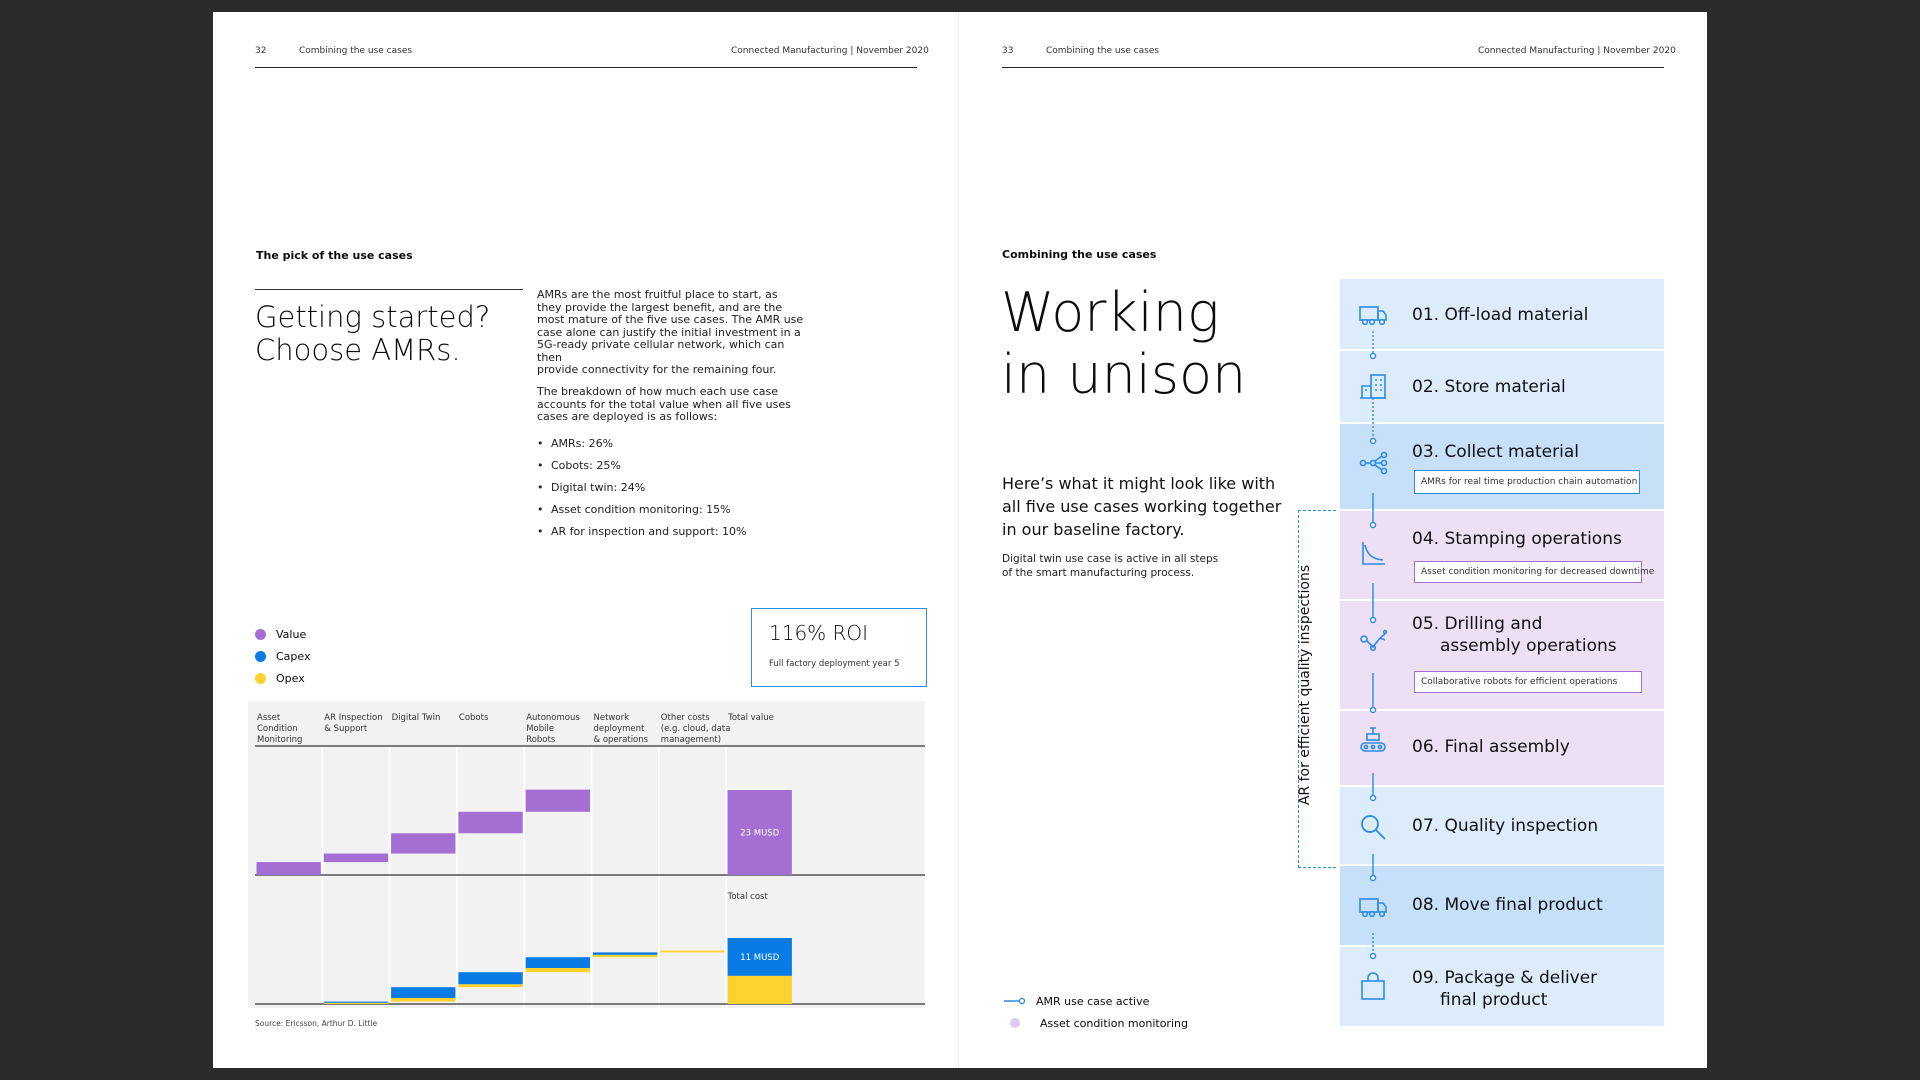  I want to click on legend-label: Asset condition monitoring, so click(1114, 1023).